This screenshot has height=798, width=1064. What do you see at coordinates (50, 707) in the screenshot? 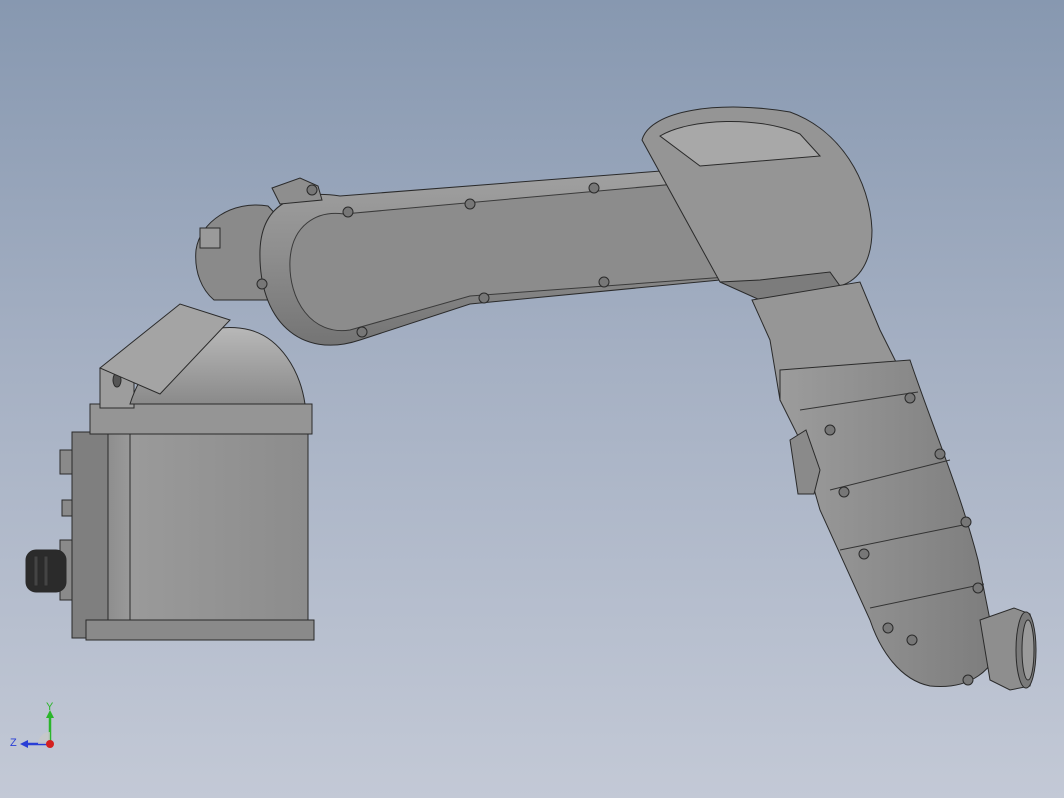
I see `triad-y-label: Y` at bounding box center [50, 707].